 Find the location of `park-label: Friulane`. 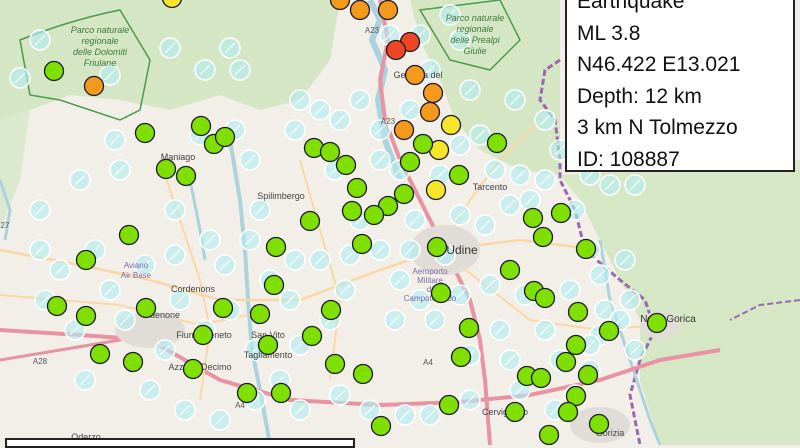

park-label: Friulane is located at coordinates (100, 63).